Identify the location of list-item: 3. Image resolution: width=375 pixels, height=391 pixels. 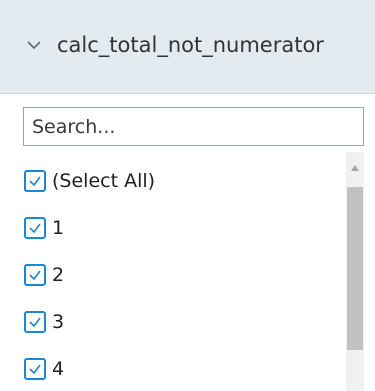
(44, 322).